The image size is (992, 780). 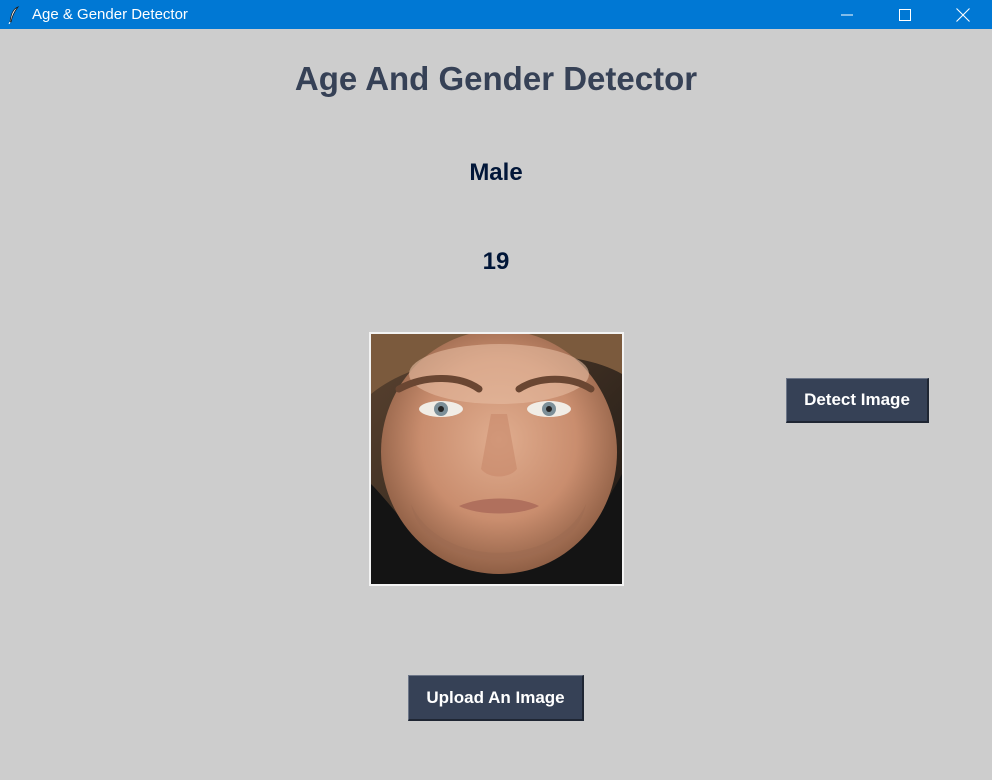 What do you see at coordinates (496, 261) in the screenshot?
I see `age-result: 19` at bounding box center [496, 261].